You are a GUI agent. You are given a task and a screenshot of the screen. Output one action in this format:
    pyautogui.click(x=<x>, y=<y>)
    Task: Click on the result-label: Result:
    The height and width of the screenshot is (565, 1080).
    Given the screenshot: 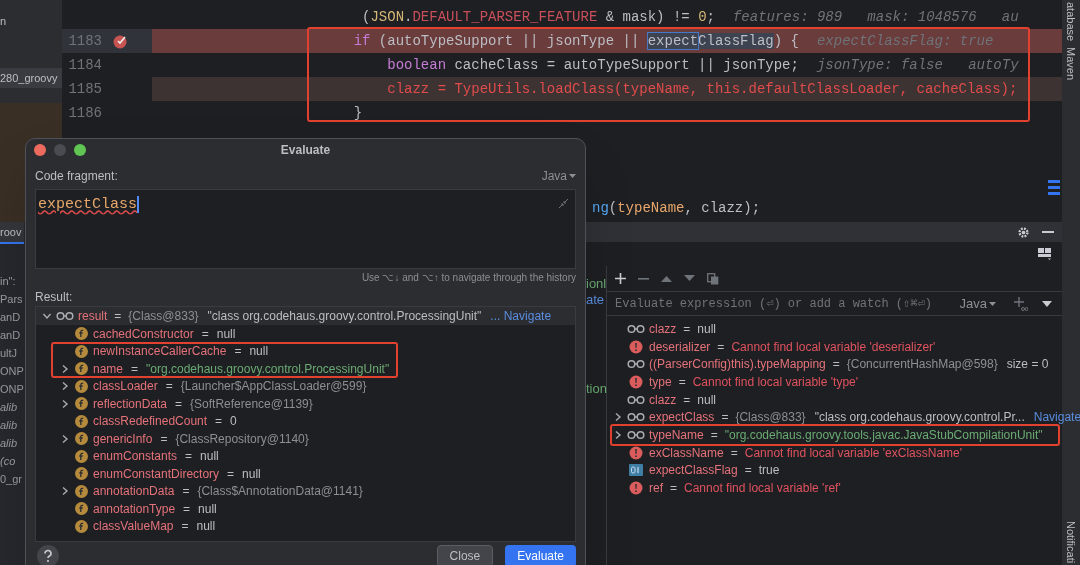 What is the action you would take?
    pyautogui.click(x=54, y=297)
    